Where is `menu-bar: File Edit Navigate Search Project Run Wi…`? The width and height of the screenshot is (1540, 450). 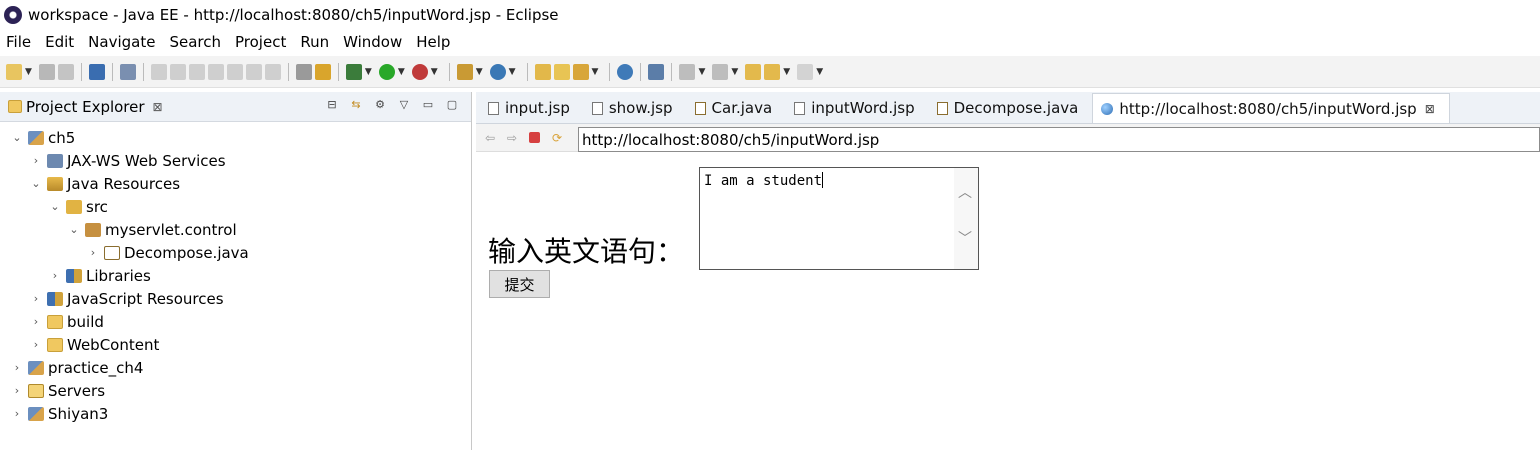
menu-bar: File Edit Navigate Search Project Run Wi… is located at coordinates (770, 42).